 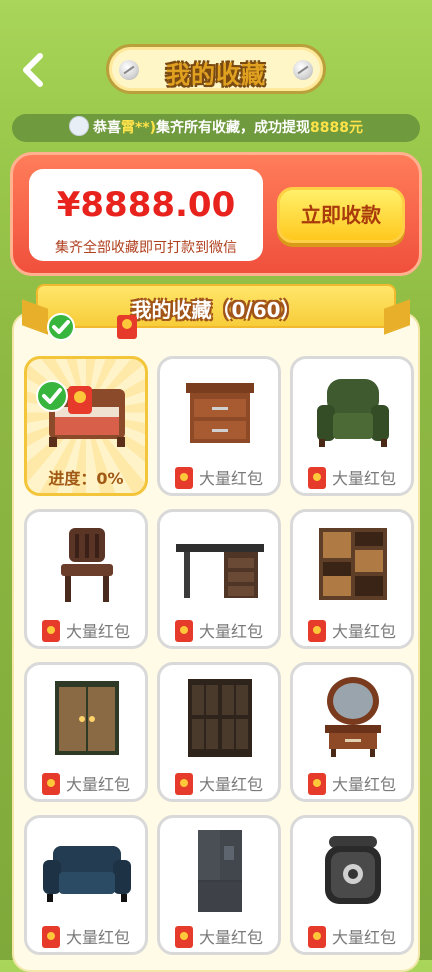 I want to click on collection-item-cabinet: 大量红包, so click(x=352, y=579).